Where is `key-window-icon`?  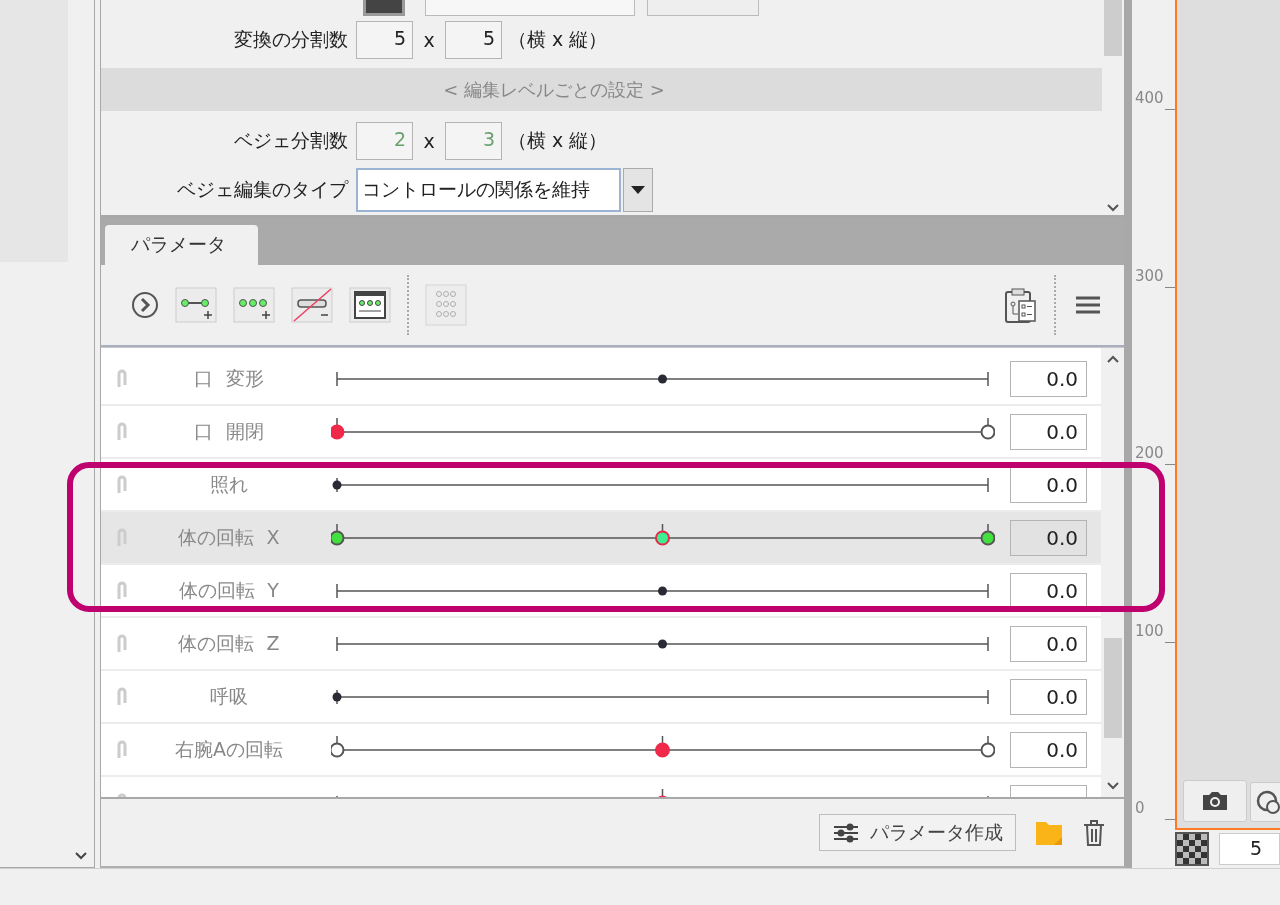
key-window-icon is located at coordinates (370, 305).